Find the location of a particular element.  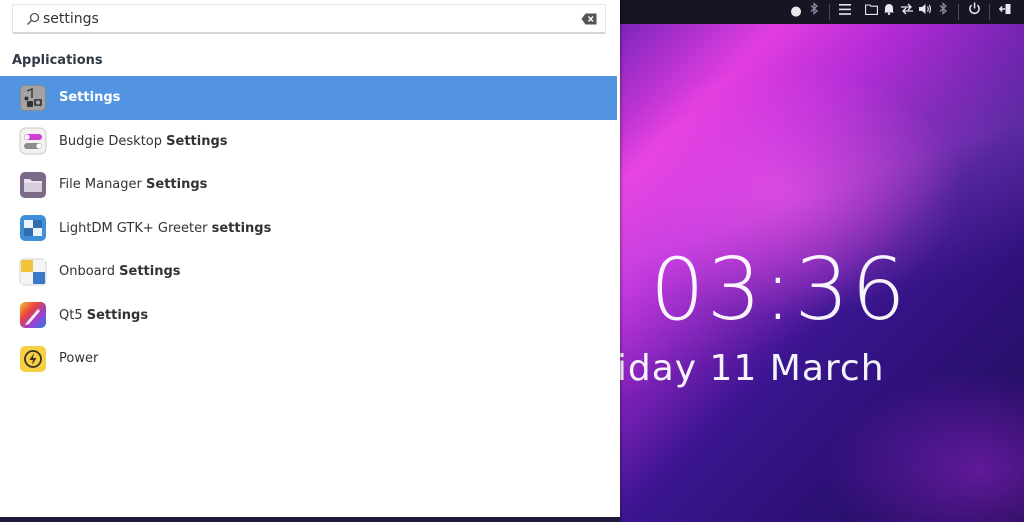

result-label-plain: Qt5 is located at coordinates (73, 315).